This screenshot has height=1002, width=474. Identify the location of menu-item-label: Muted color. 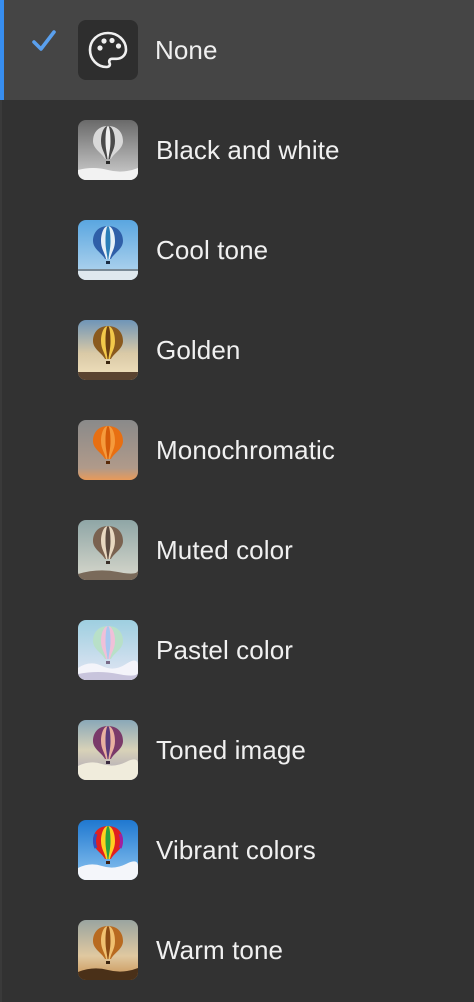
(224, 550).